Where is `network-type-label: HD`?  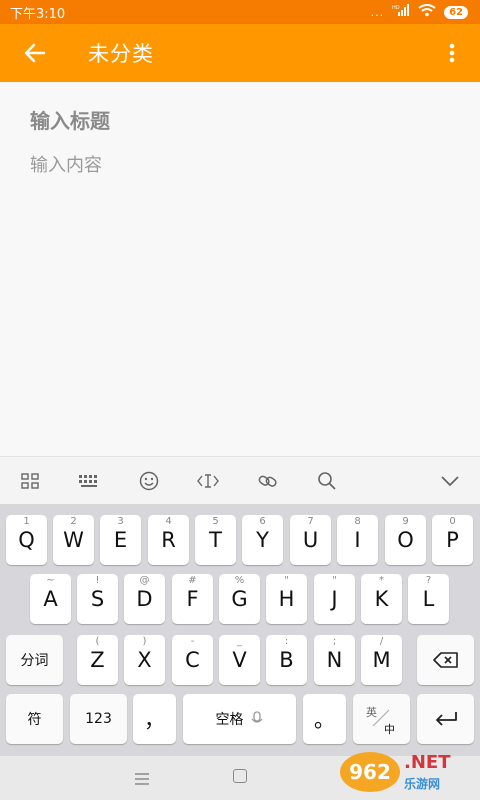 network-type-label: HD is located at coordinates (396, 8).